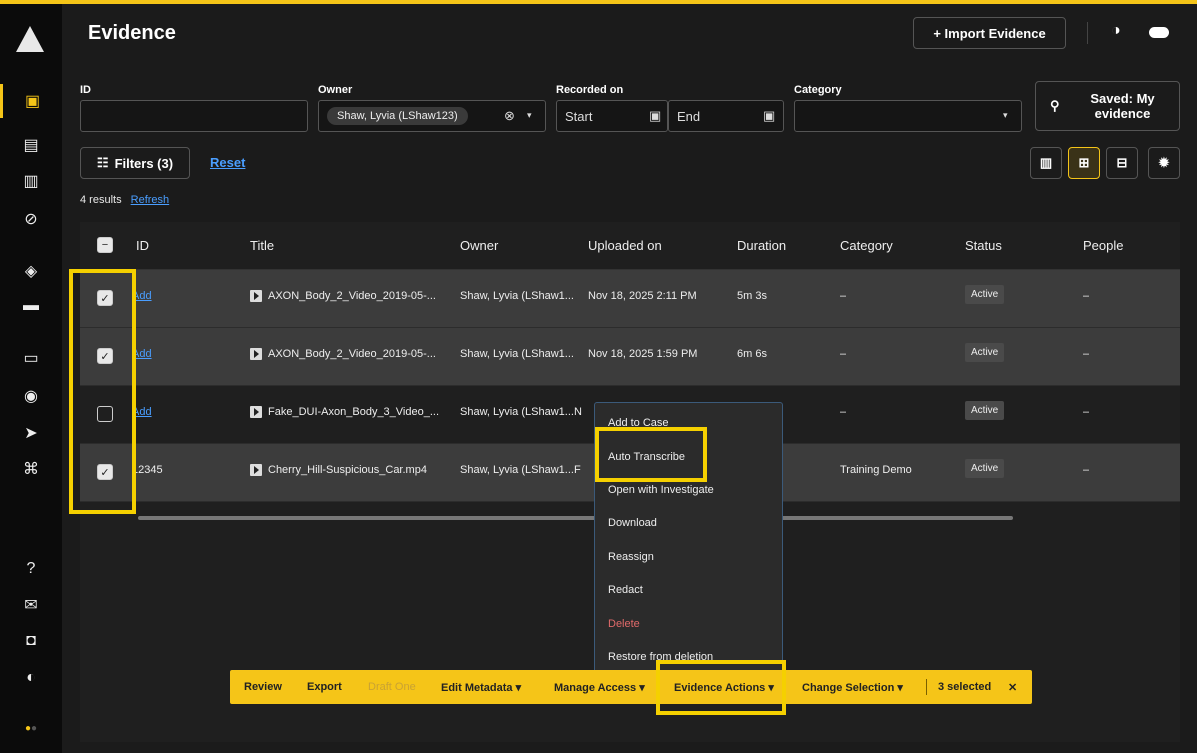 The width and height of the screenshot is (1197, 753). What do you see at coordinates (31, 145) in the screenshot?
I see `archive-nav-icon: ▤` at bounding box center [31, 145].